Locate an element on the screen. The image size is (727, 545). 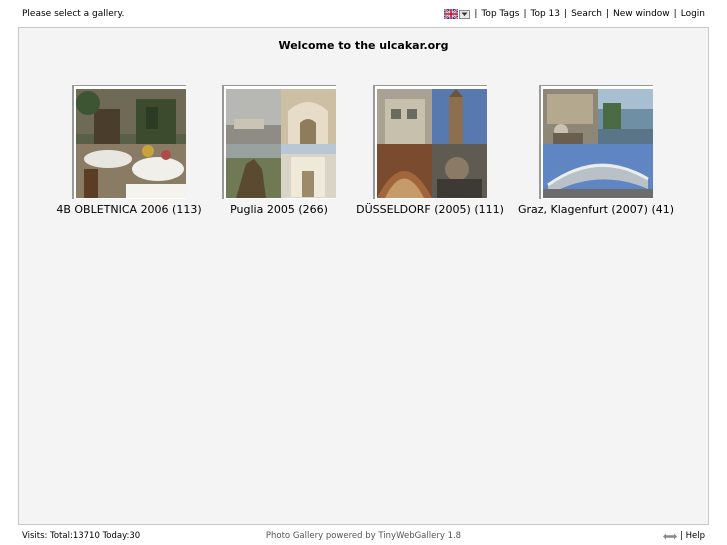
search-link: Search is located at coordinates (586, 14).